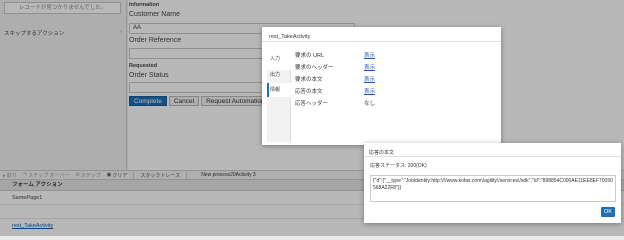 This screenshot has width=624, height=240. What do you see at coordinates (279, 75) in the screenshot?
I see `tab-output: 出力` at bounding box center [279, 75].